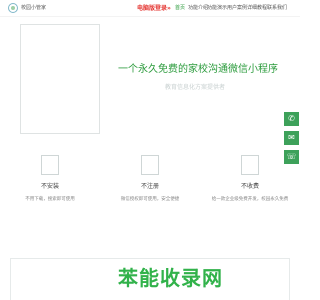  I want to click on feature-free: 不收费 给一款企业级免费开发，校园永久免费, so click(250, 178).